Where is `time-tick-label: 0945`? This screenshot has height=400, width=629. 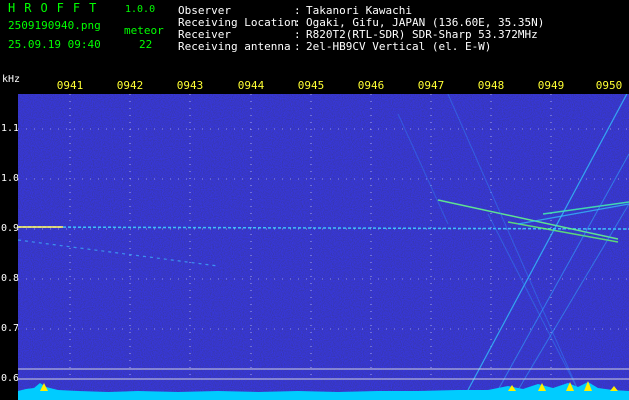
time-tick-label: 0945 is located at coordinates (311, 85).